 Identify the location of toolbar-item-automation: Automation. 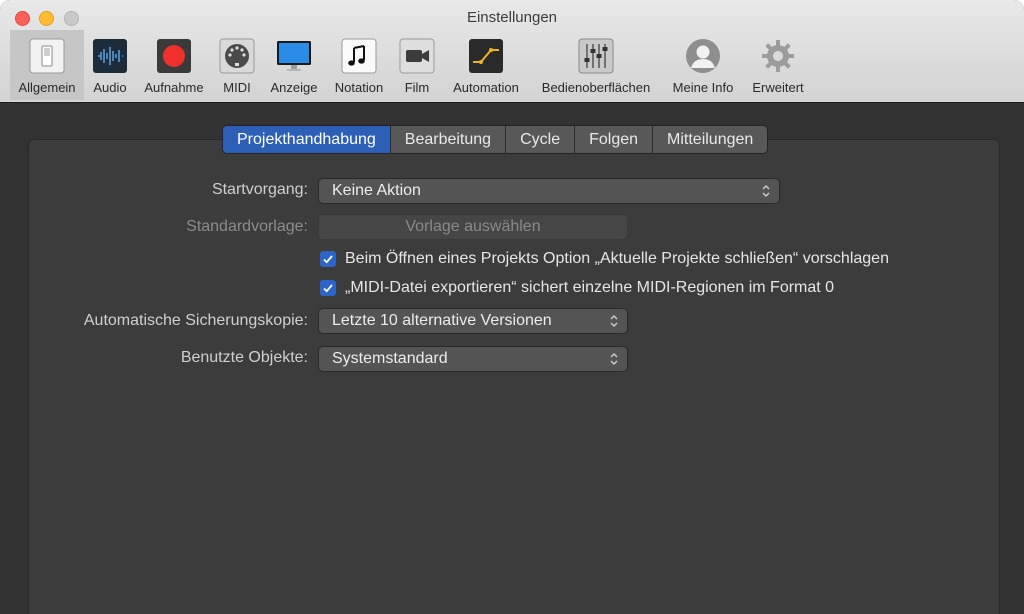
(486, 65).